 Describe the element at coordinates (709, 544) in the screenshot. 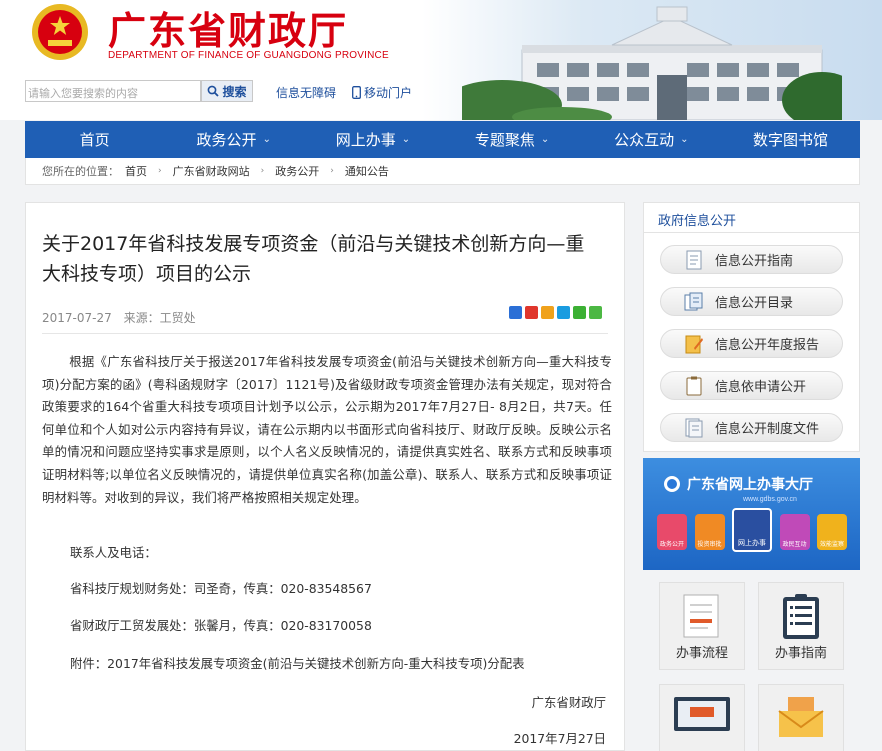

I see `hall-figure-caption: 投资审批` at that location.